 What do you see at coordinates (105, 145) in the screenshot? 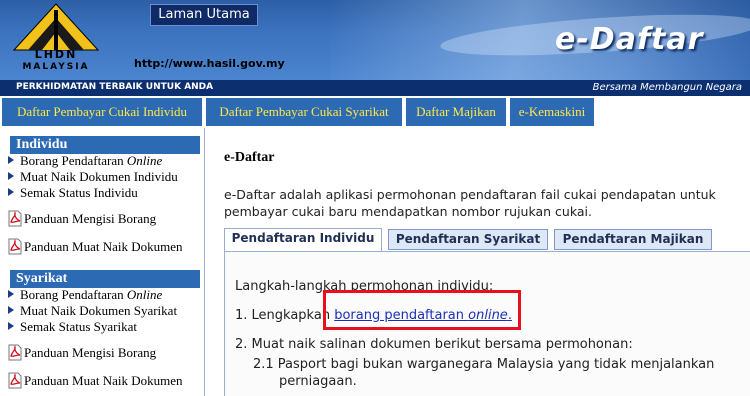
I see `sidebar-heading-individu: Individu` at bounding box center [105, 145].